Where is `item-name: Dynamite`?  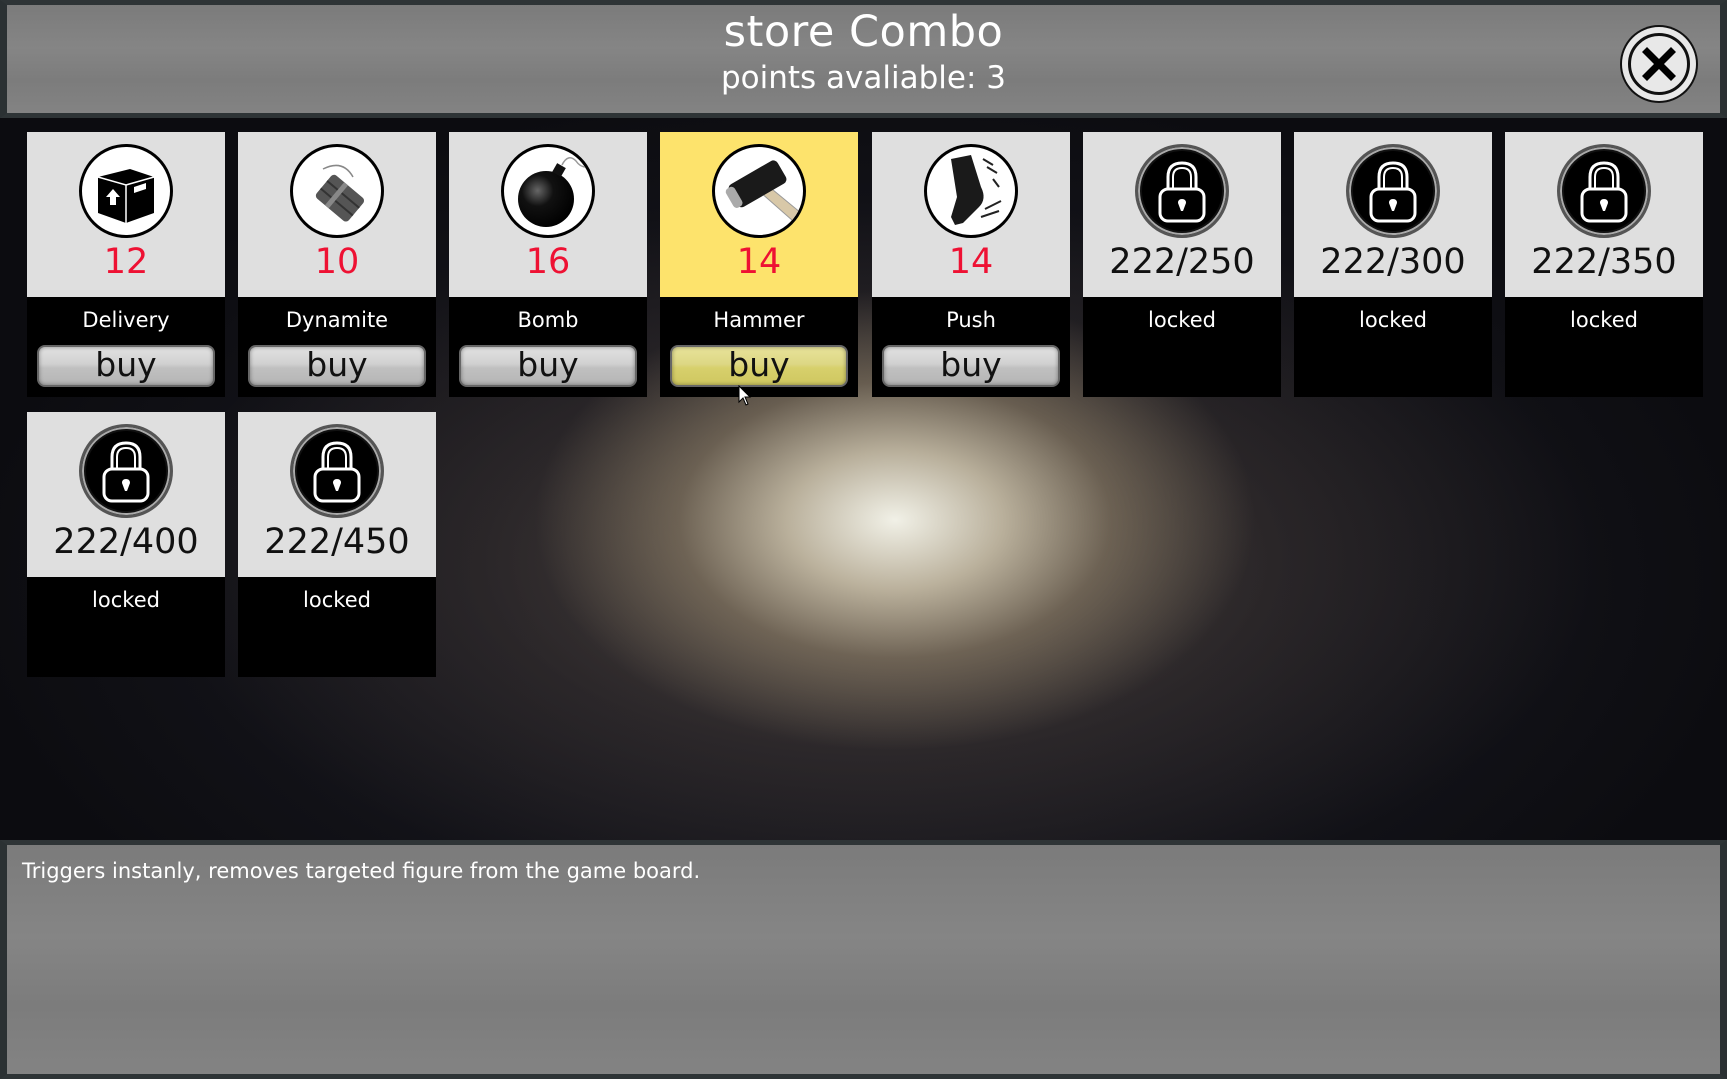 item-name: Dynamite is located at coordinates (337, 320).